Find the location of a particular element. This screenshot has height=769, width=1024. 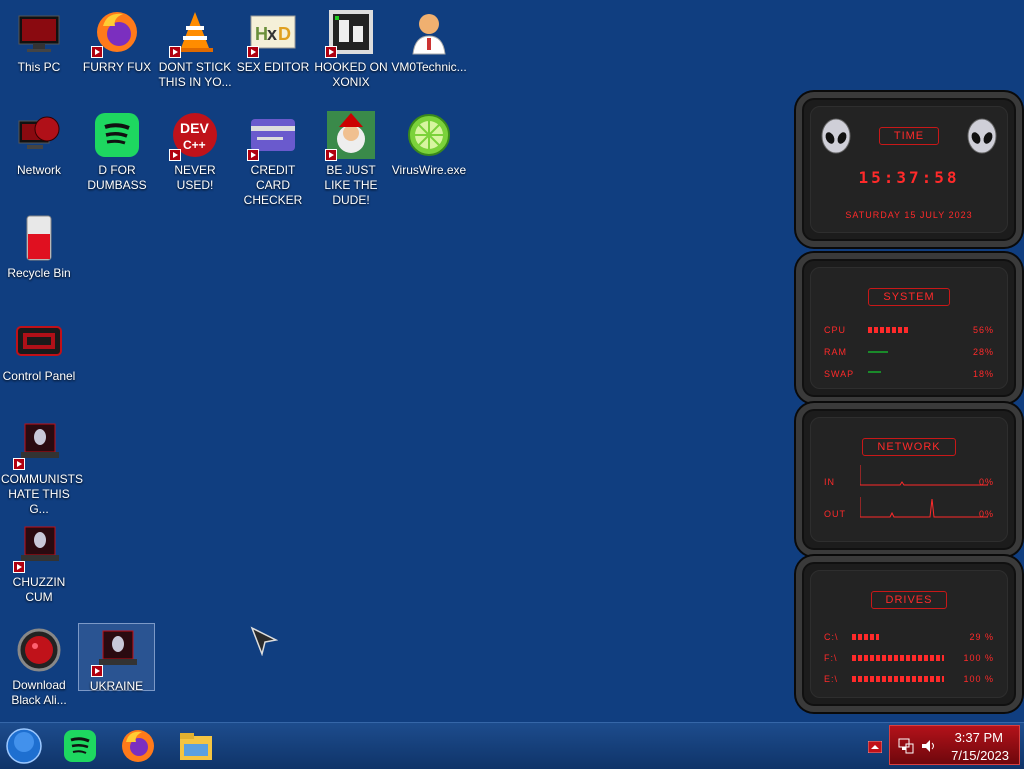

desktop-icon-control-panel: Control Panel is located at coordinates (39, 347).